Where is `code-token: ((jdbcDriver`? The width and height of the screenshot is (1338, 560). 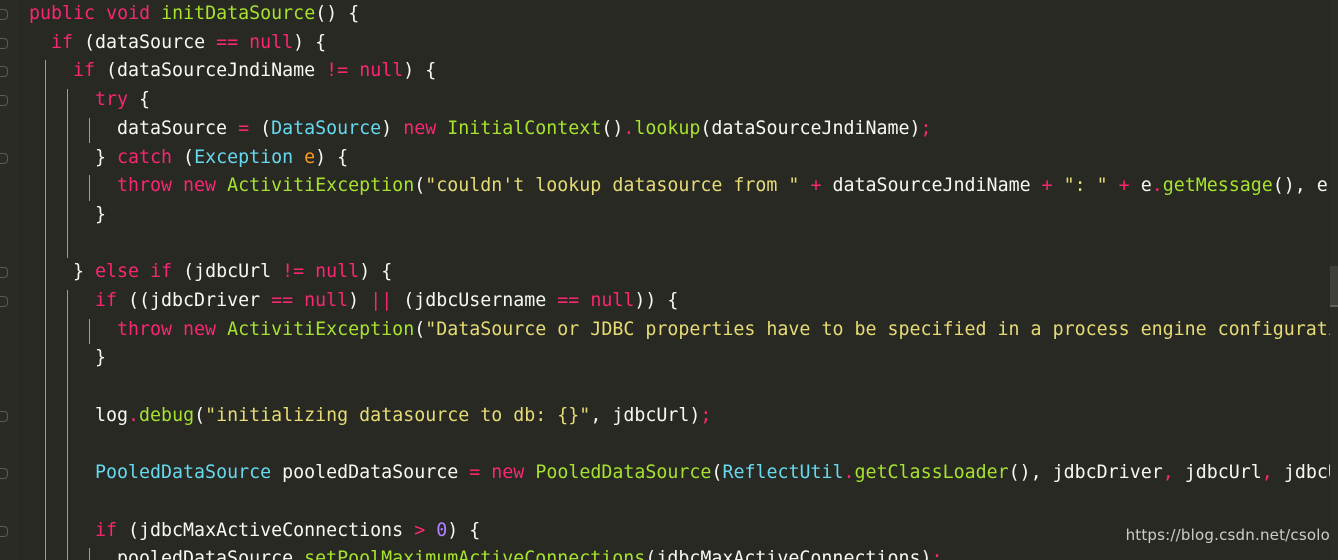
code-token: ((jdbcDriver is located at coordinates (194, 300).